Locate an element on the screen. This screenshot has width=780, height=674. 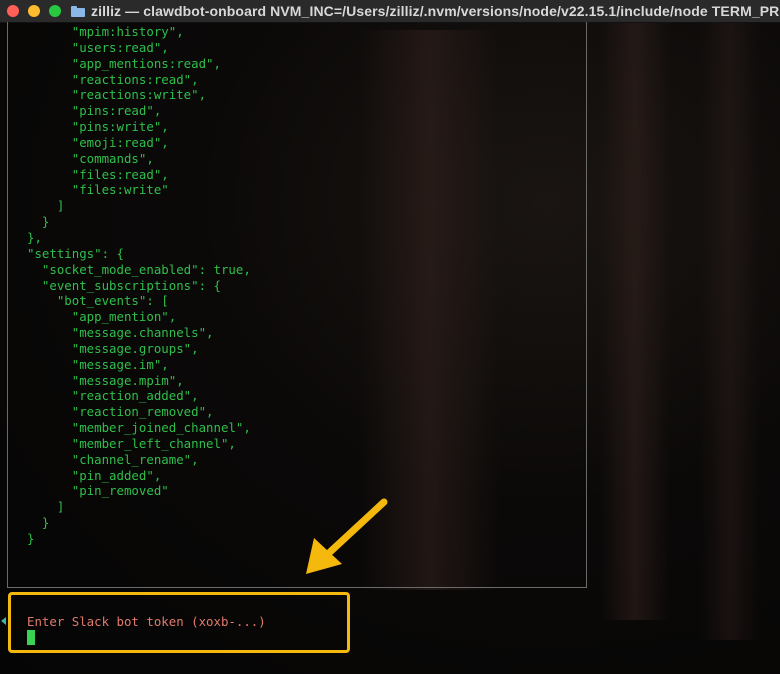
terminal-line: "reactions:write", is located at coordinates (117, 95).